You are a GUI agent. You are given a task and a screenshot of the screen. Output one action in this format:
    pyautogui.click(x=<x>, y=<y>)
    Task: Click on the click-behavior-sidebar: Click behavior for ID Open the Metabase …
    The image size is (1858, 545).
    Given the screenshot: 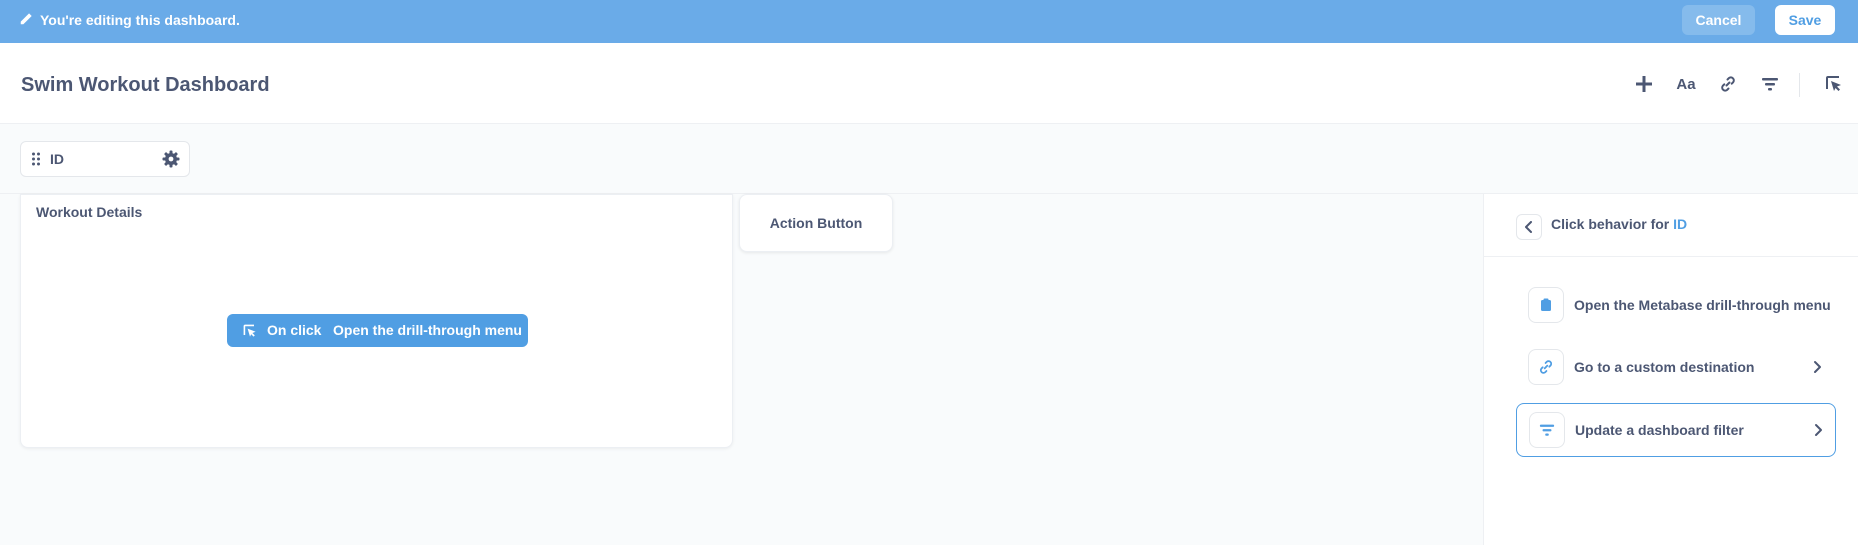 What is the action you would take?
    pyautogui.click(x=1670, y=369)
    